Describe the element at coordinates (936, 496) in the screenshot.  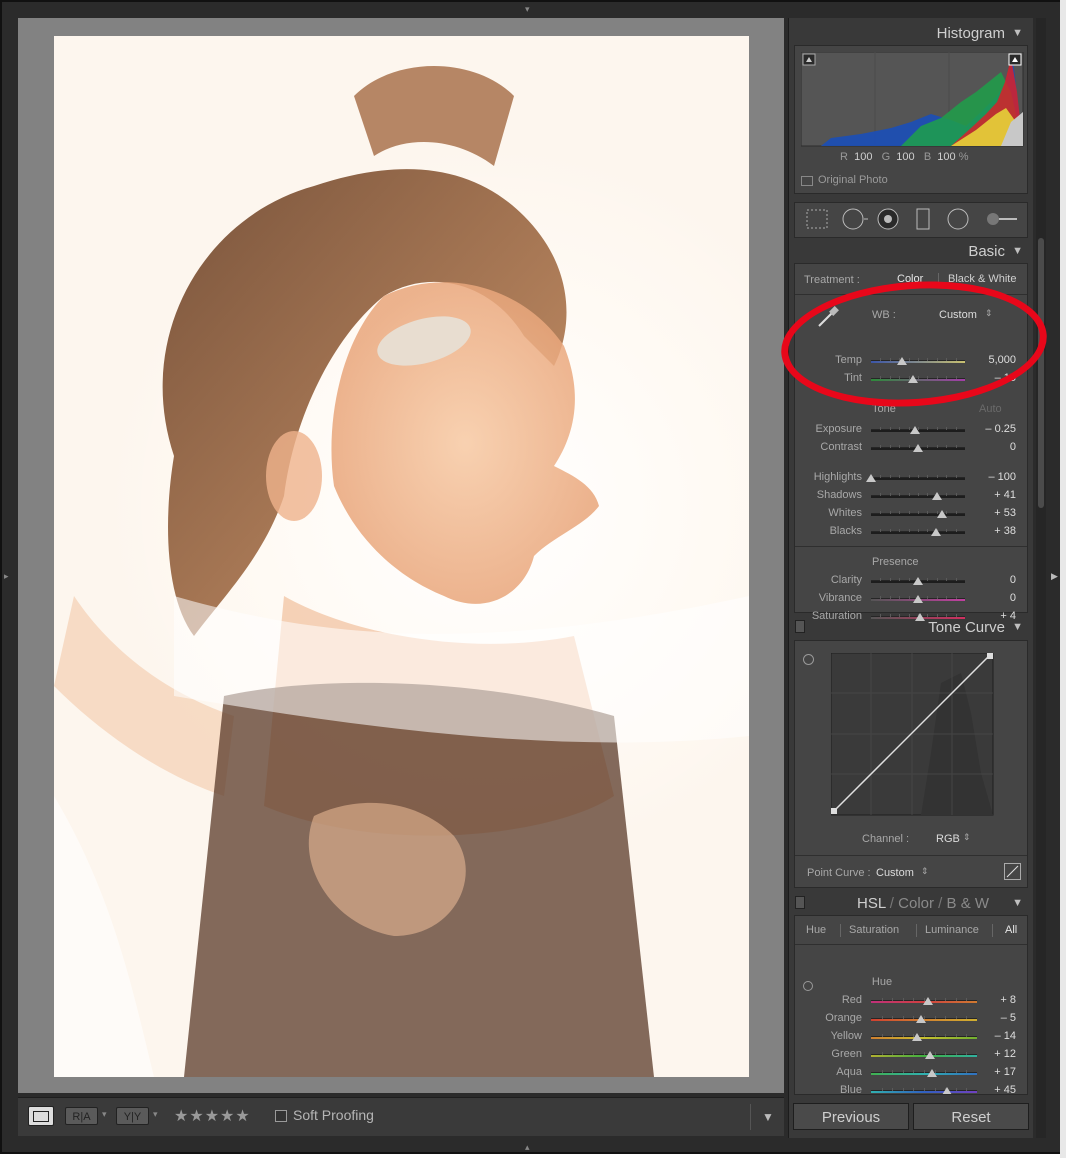
I see `shadows-slider-thumb` at that location.